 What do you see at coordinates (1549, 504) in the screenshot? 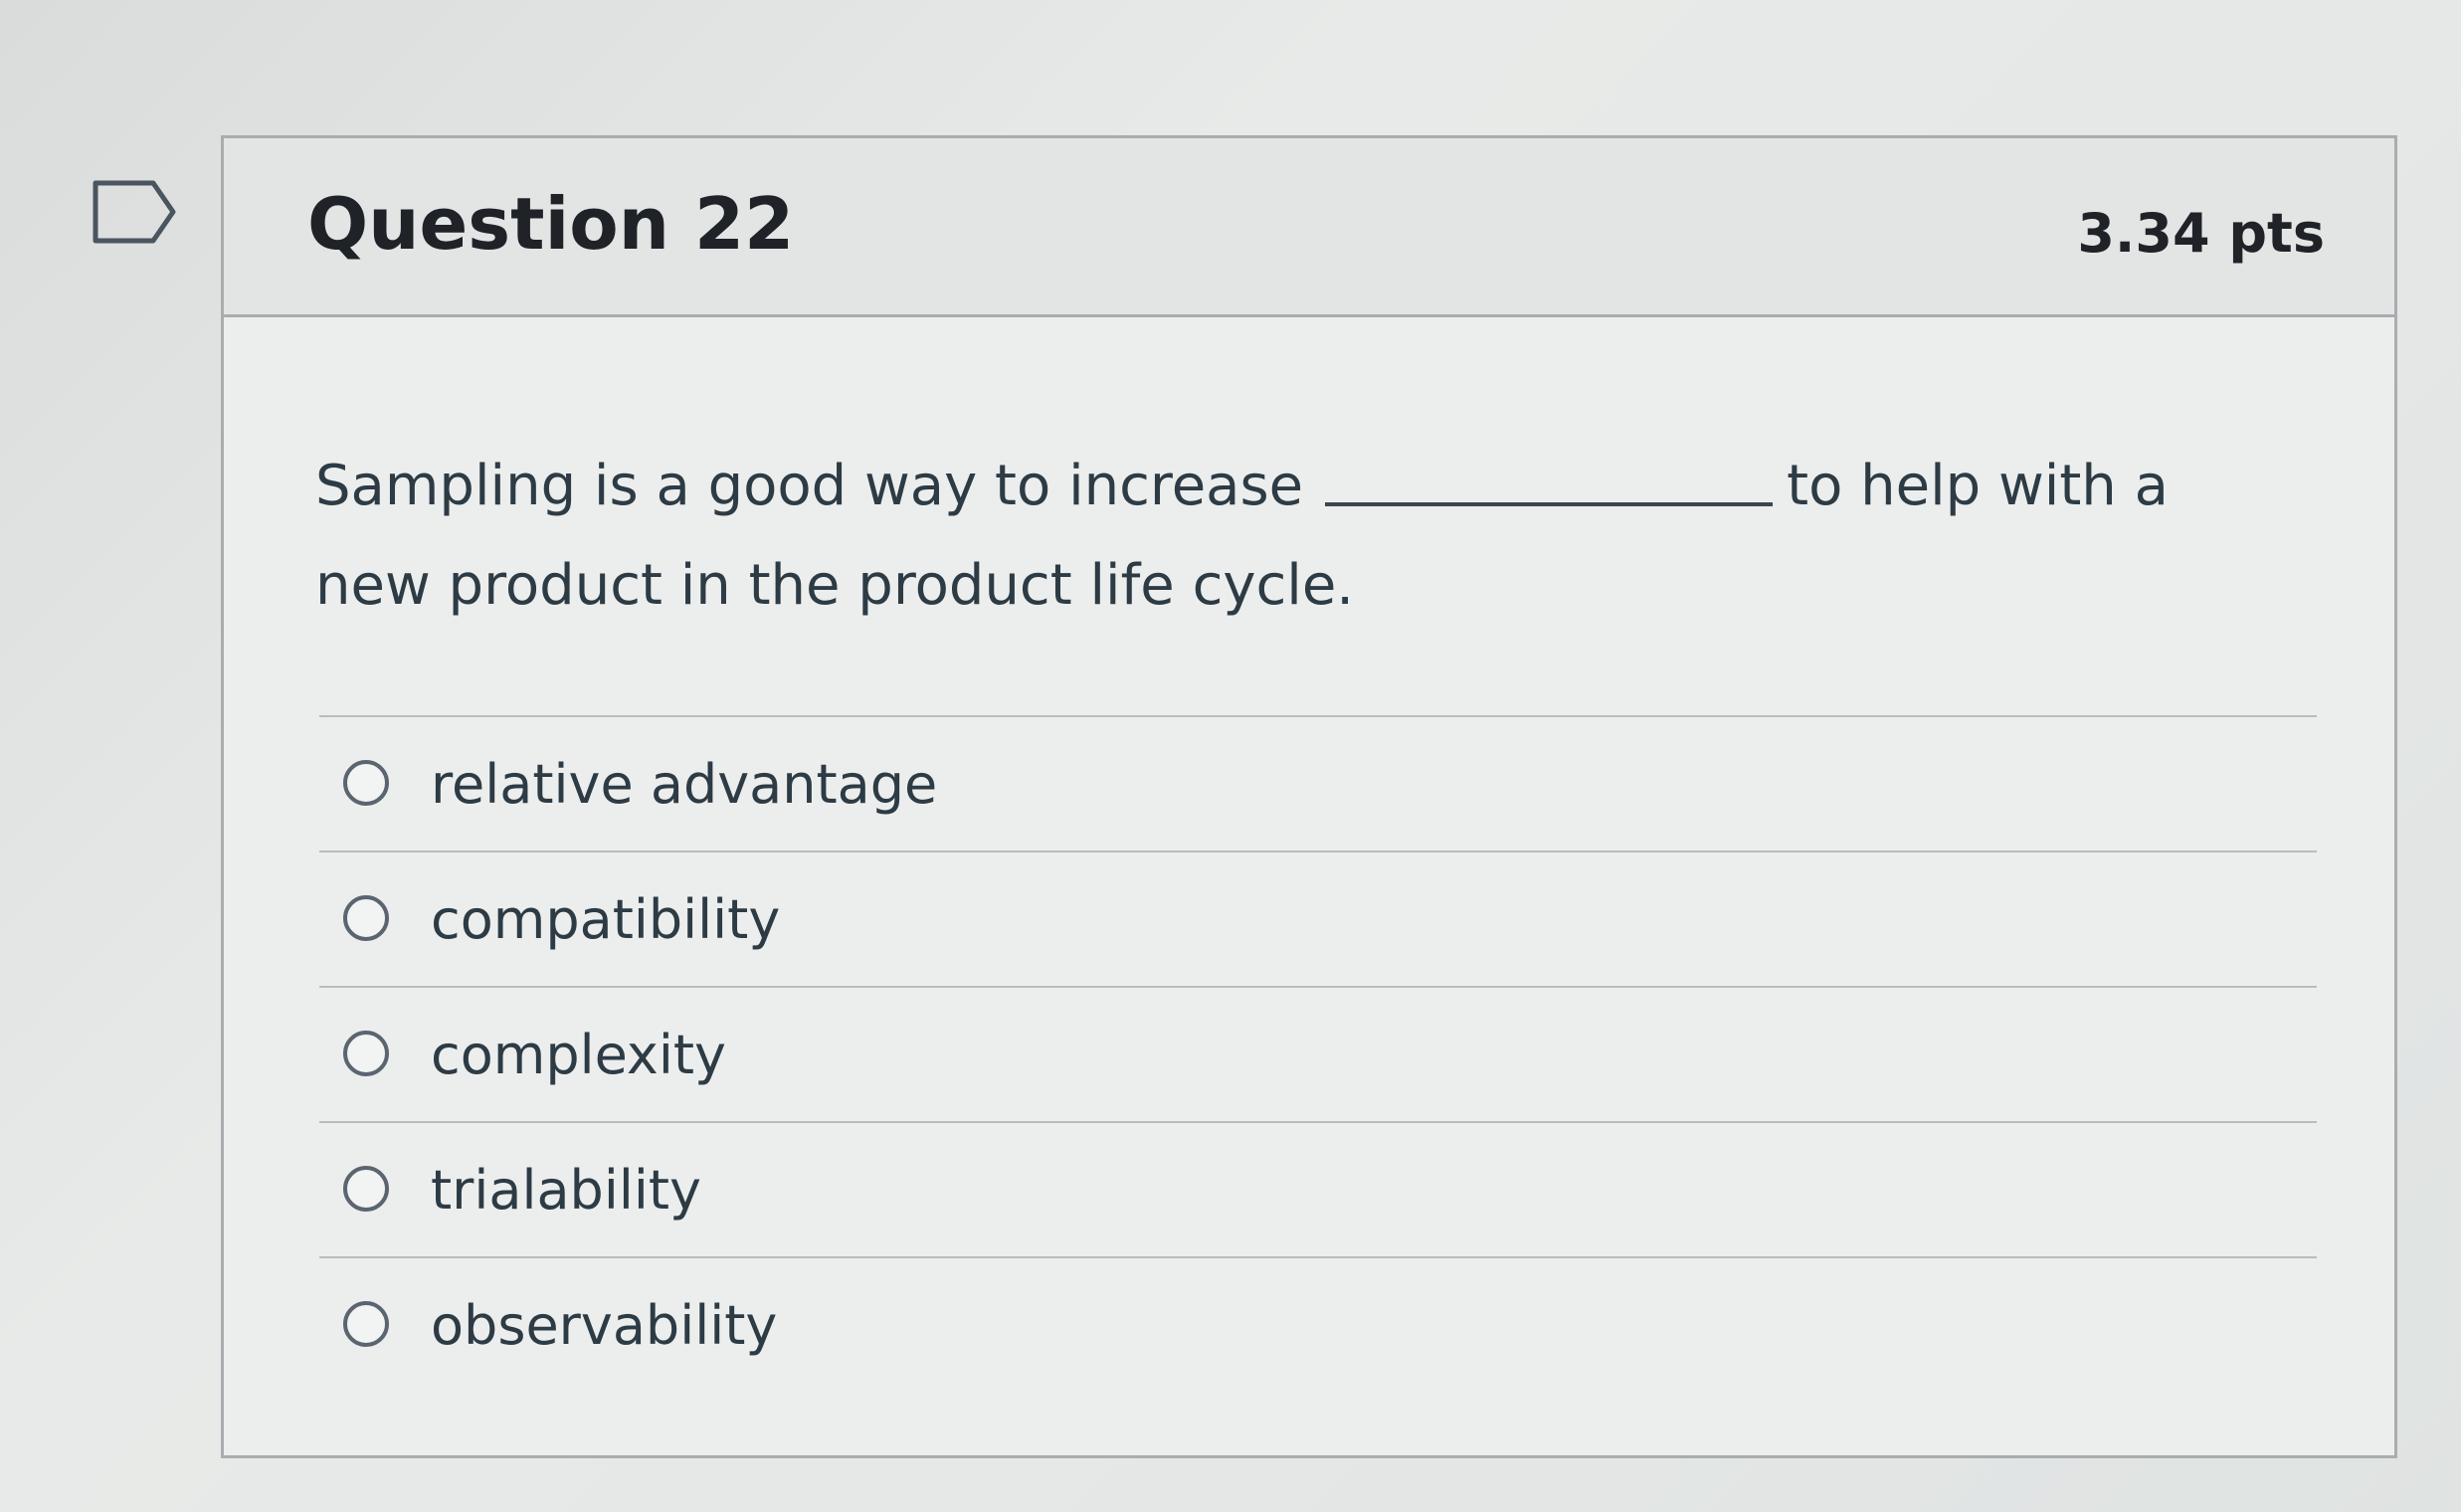
I see `fill-in-blank` at bounding box center [1549, 504].